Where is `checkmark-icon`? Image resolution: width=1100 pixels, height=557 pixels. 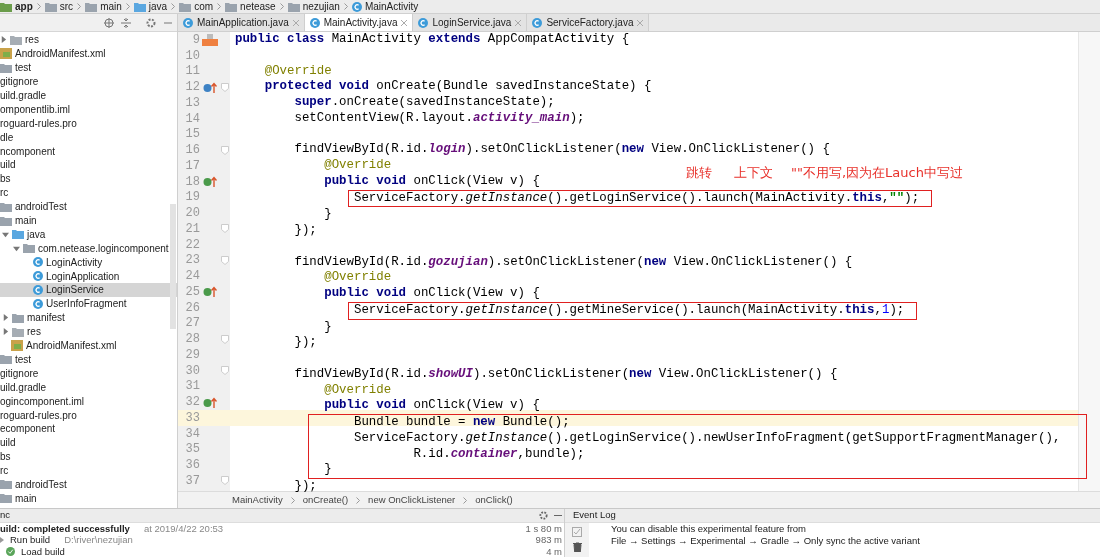
checkmark-icon is located at coordinates (577, 532).